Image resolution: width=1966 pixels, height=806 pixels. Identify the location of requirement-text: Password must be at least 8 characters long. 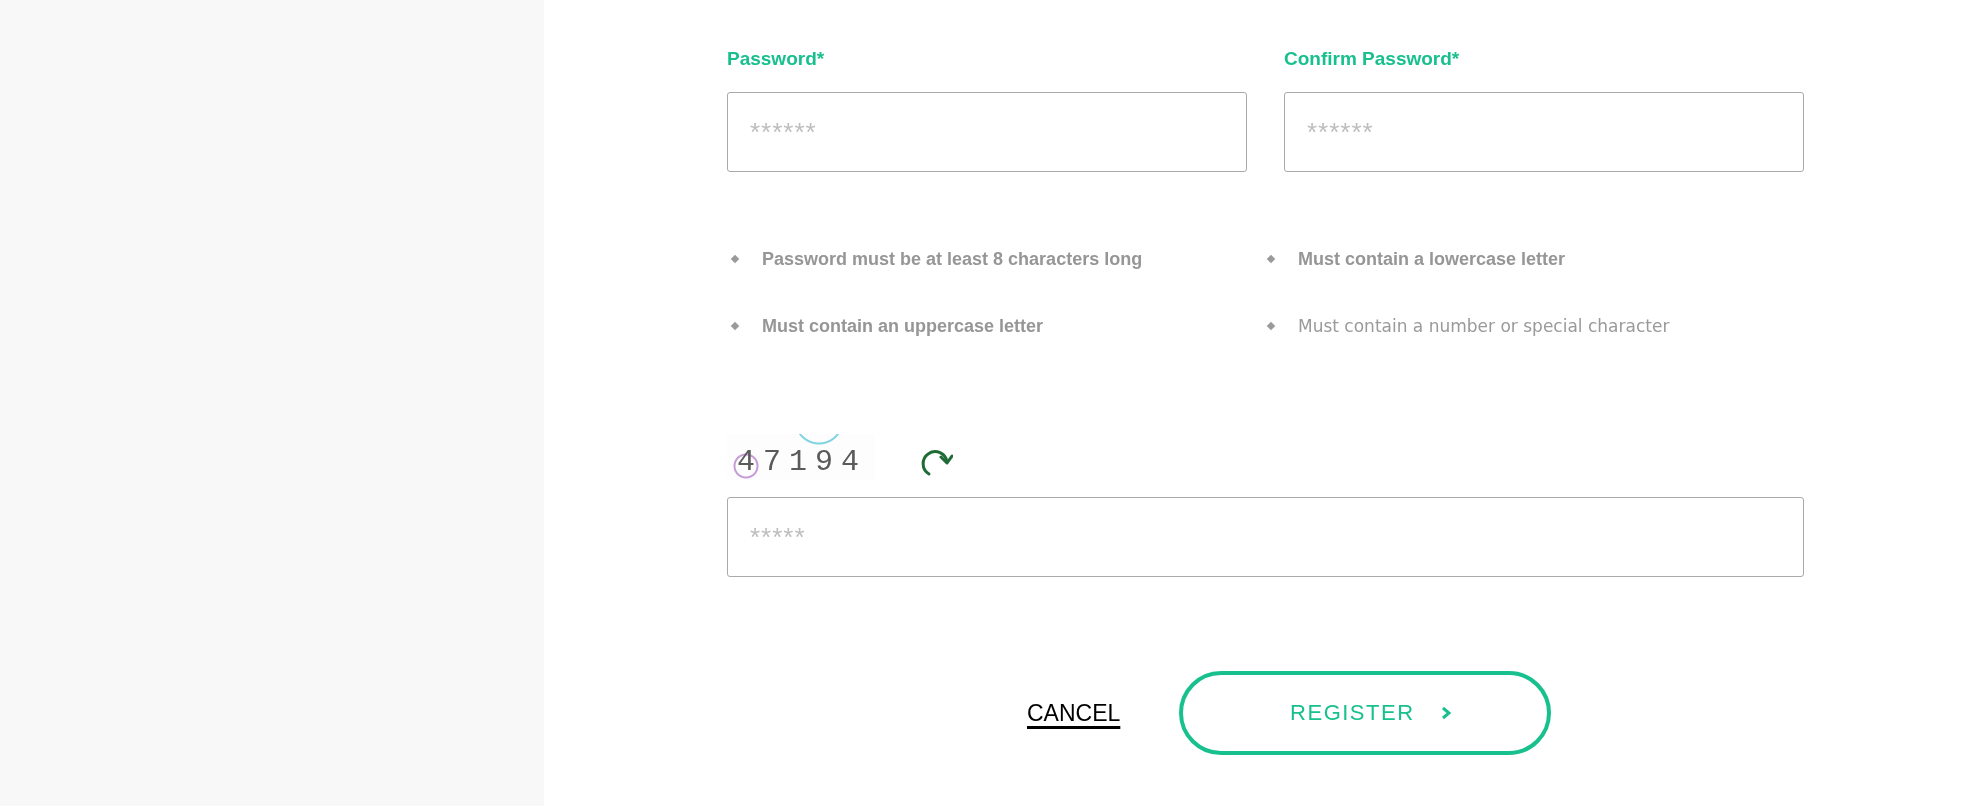
(952, 259).